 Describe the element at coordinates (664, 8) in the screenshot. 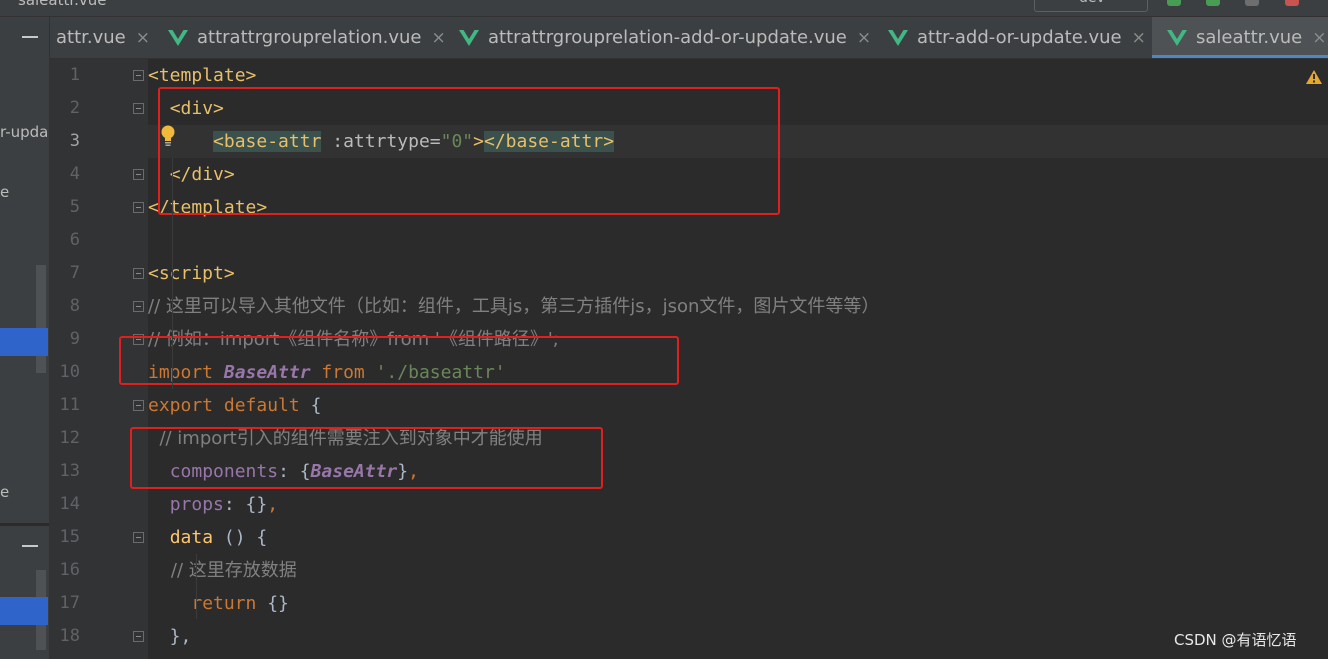

I see `title-bar: saleattr.vue dev` at that location.